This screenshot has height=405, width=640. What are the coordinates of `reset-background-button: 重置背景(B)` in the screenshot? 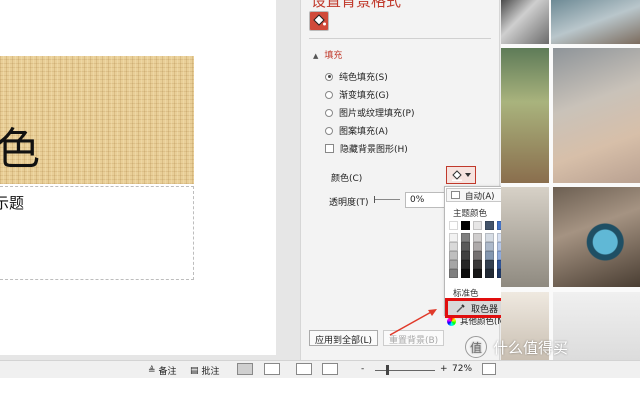 It's located at (414, 338).